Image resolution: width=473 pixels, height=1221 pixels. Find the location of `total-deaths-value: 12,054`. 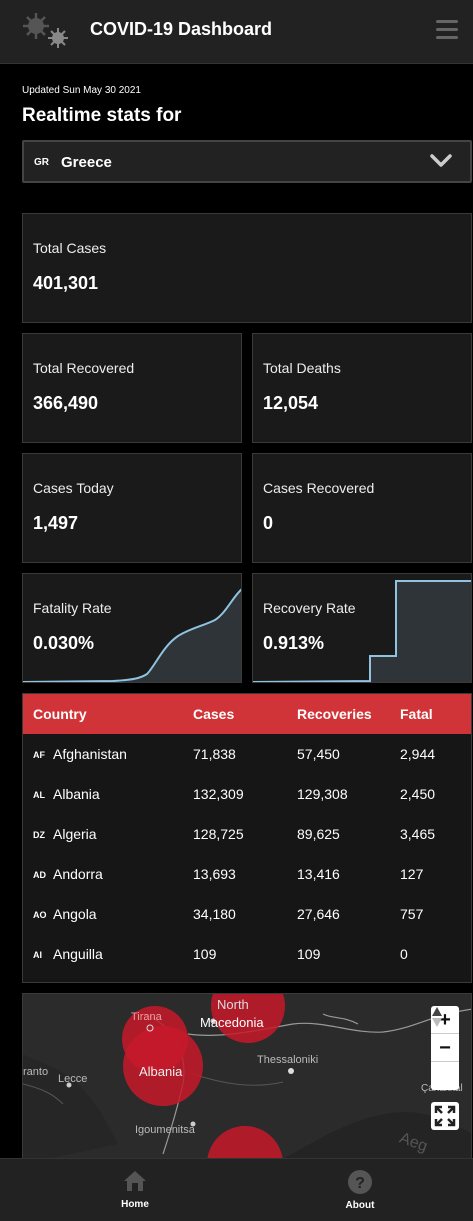

total-deaths-value: 12,054 is located at coordinates (291, 403).